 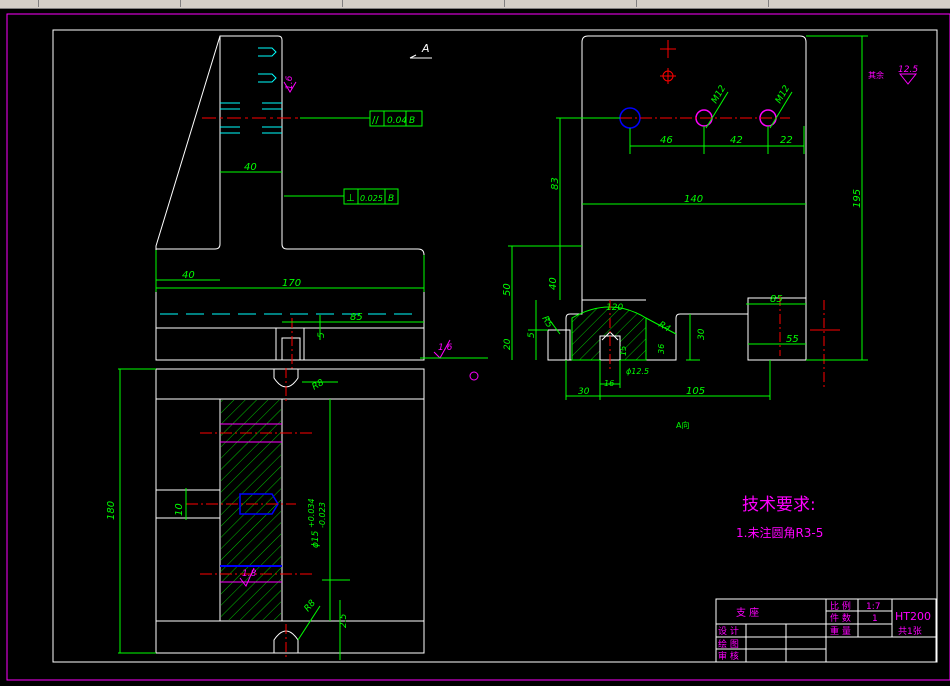 What do you see at coordinates (908, 70) in the screenshot?
I see `svg-text: 12.5` at bounding box center [908, 70].